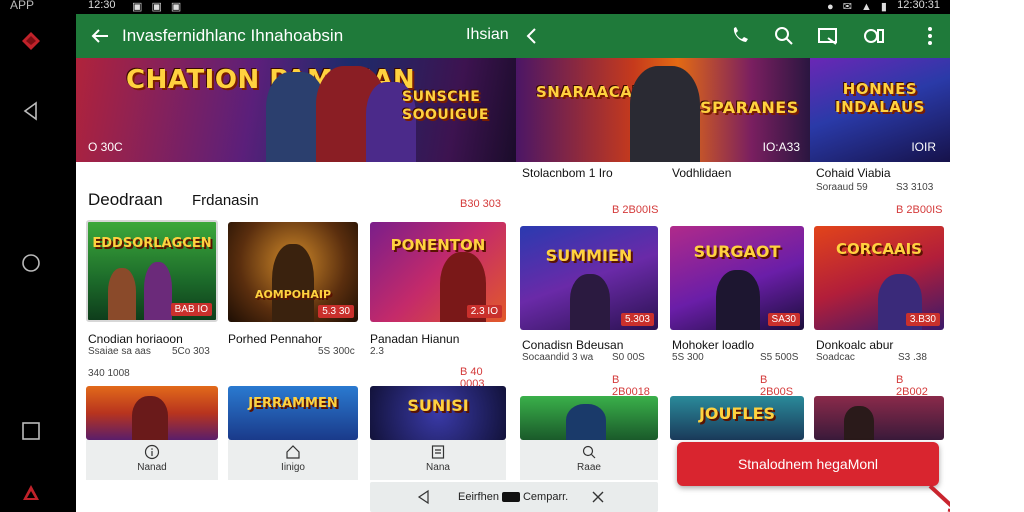 This screenshot has height=512, width=1024. I want to click on game-price: B 2B00S, so click(777, 386).